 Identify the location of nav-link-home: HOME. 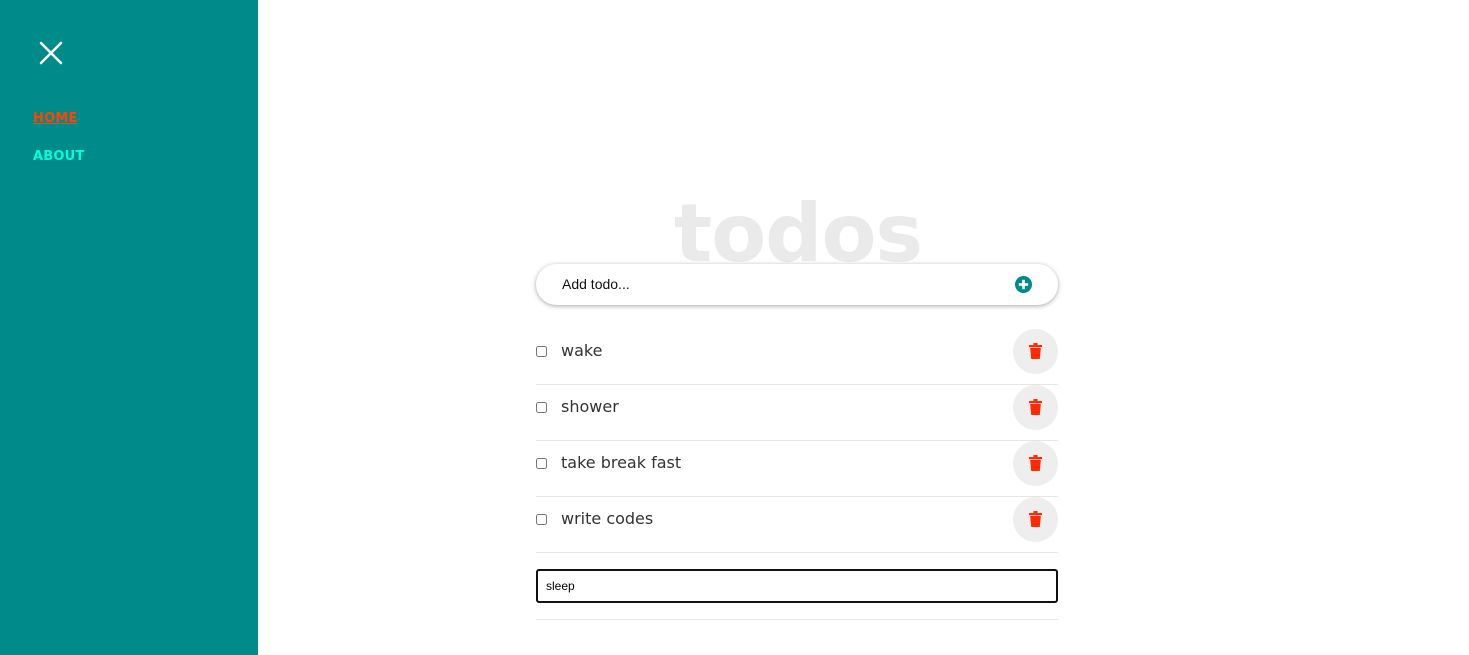
(58, 119).